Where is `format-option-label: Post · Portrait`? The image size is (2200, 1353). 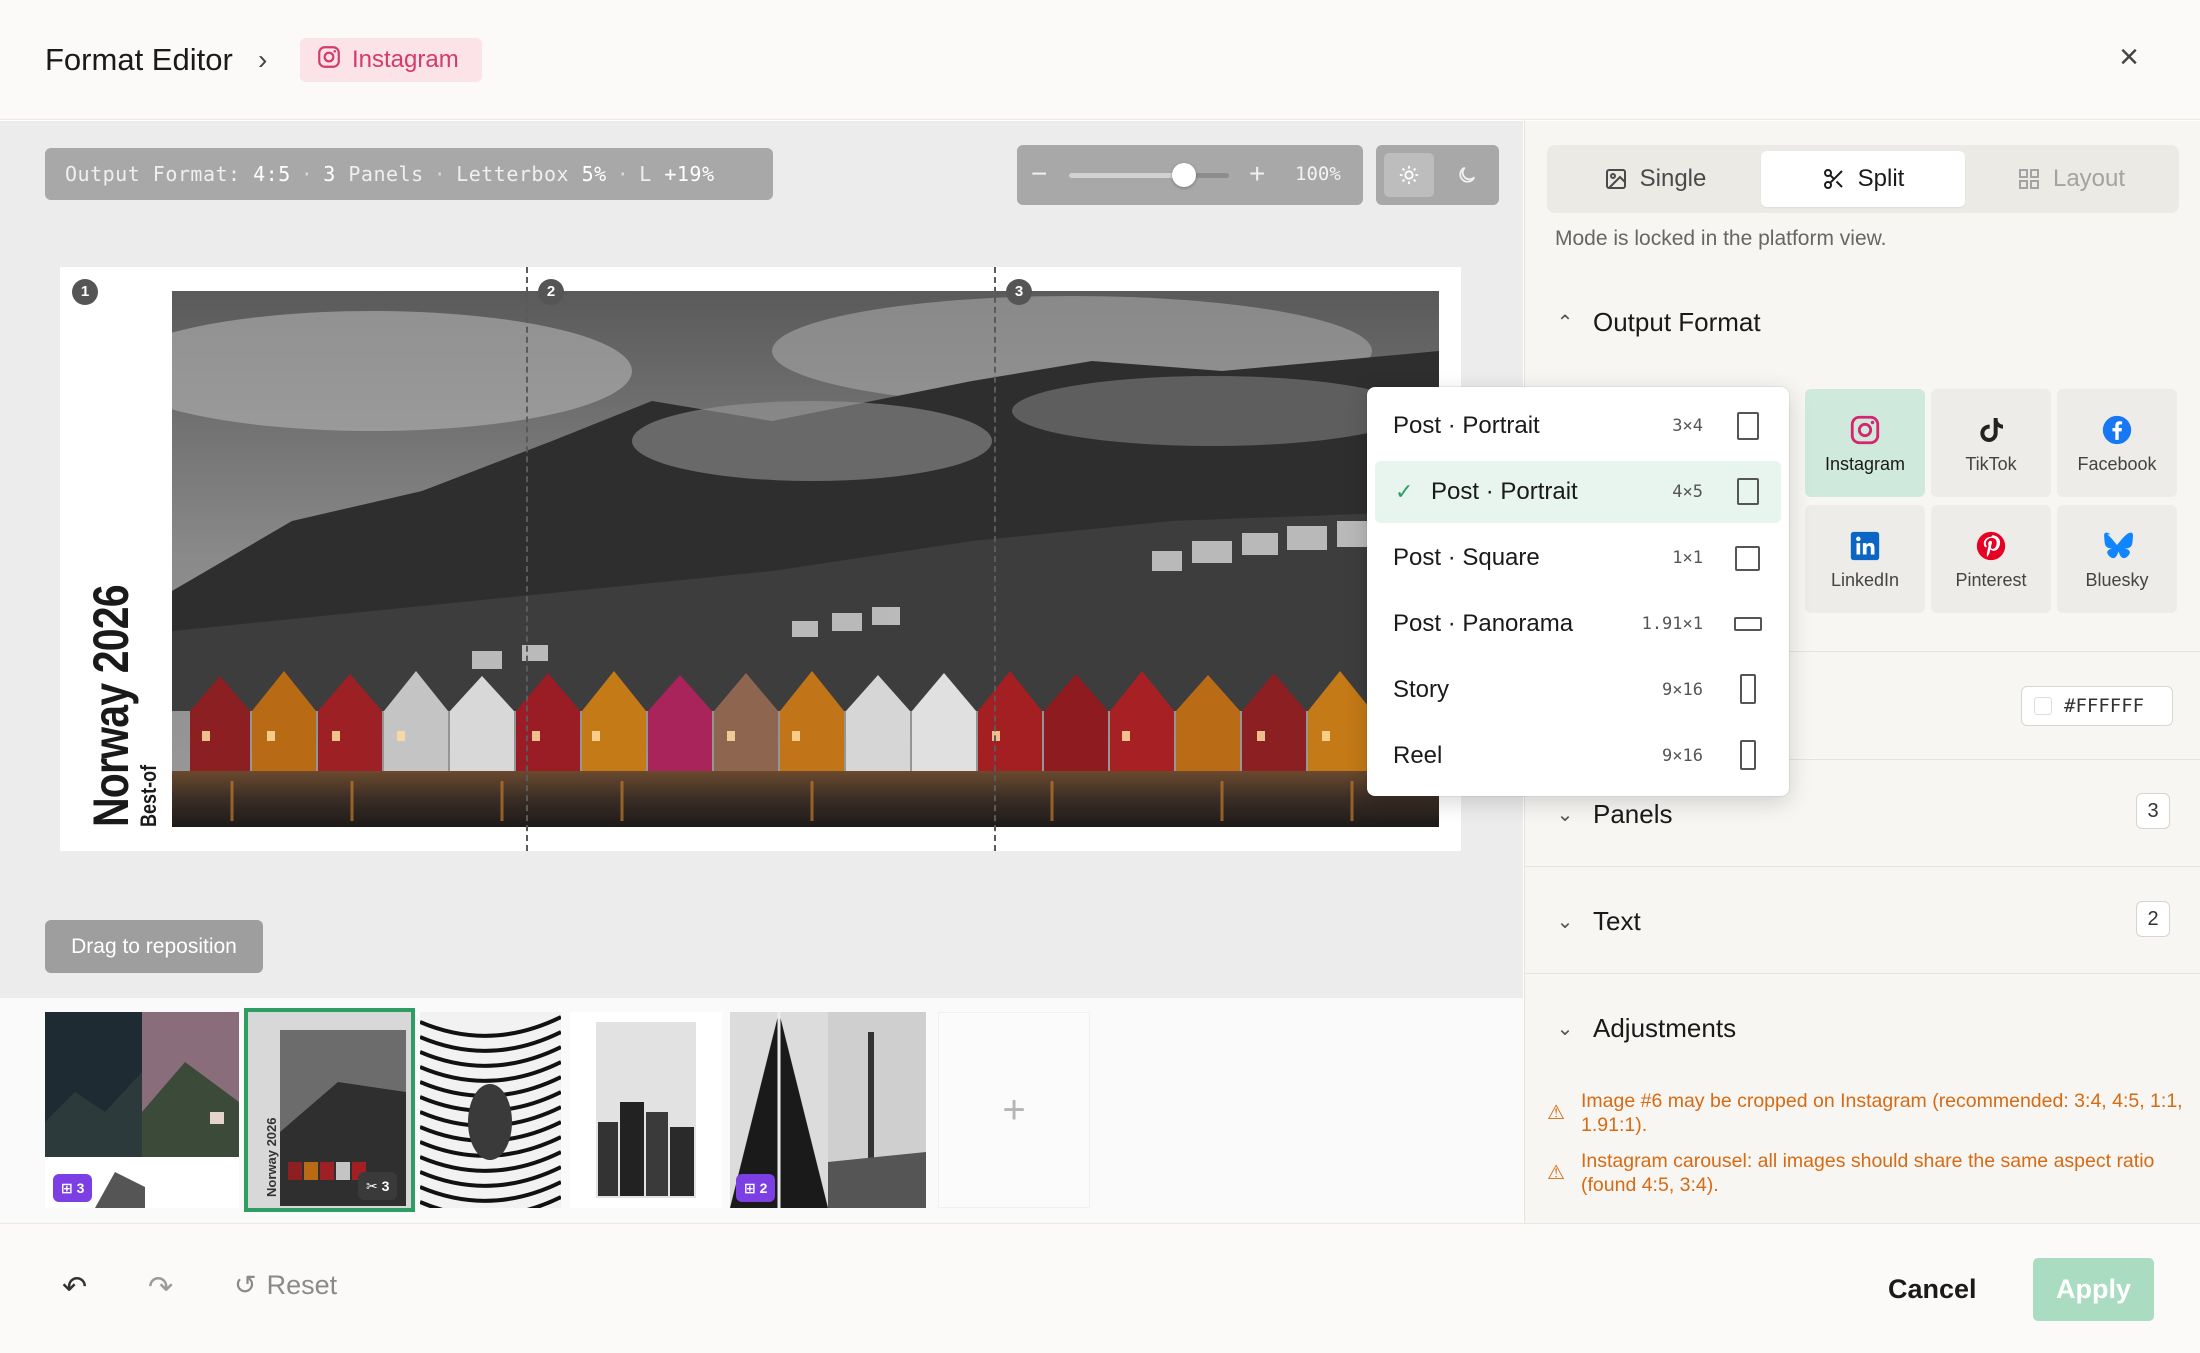 format-option-label: Post · Portrait is located at coordinates (1504, 491).